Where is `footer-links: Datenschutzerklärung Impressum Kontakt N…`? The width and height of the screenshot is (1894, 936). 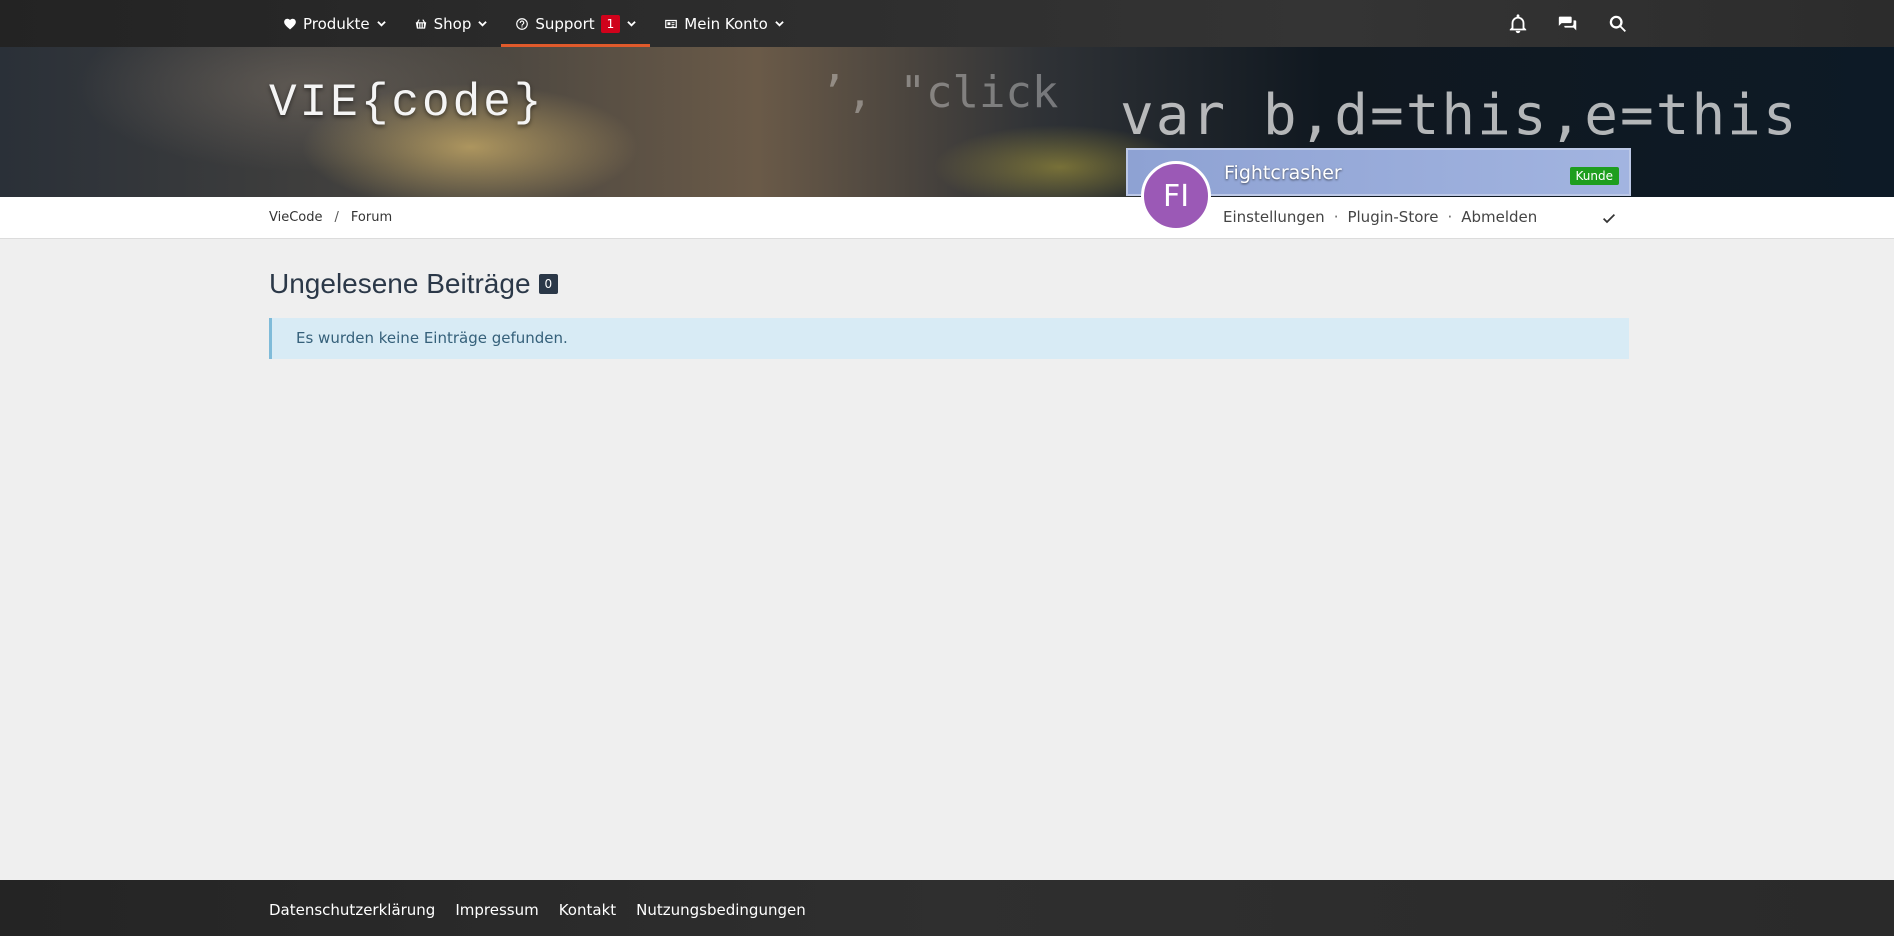 footer-links: Datenschutzerklärung Impressum Kontakt N… is located at coordinates (537, 910).